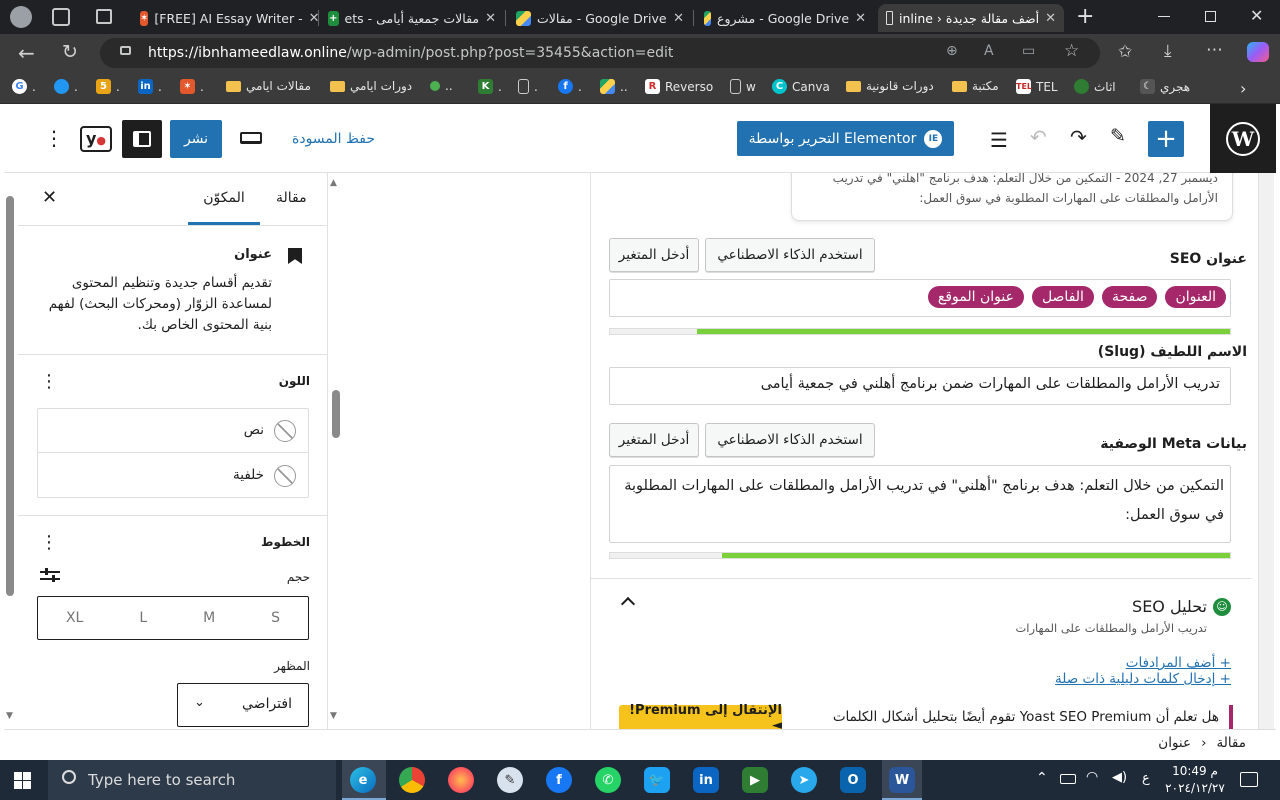  What do you see at coordinates (952, 51) in the screenshot?
I see `zoom-icon: ⊕` at bounding box center [952, 51].